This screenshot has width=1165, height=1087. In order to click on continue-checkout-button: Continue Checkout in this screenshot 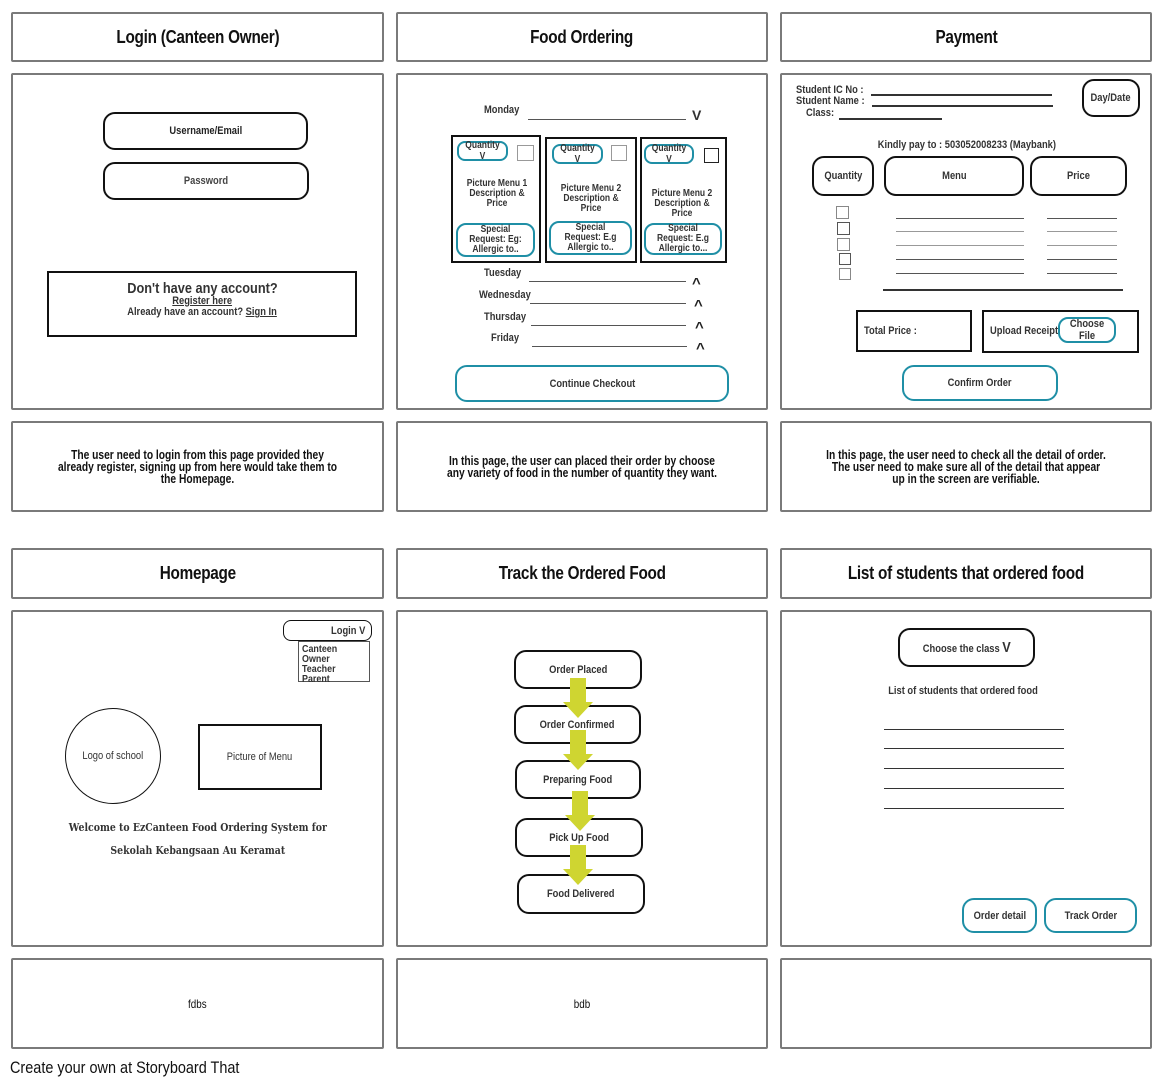, I will do `click(592, 383)`.